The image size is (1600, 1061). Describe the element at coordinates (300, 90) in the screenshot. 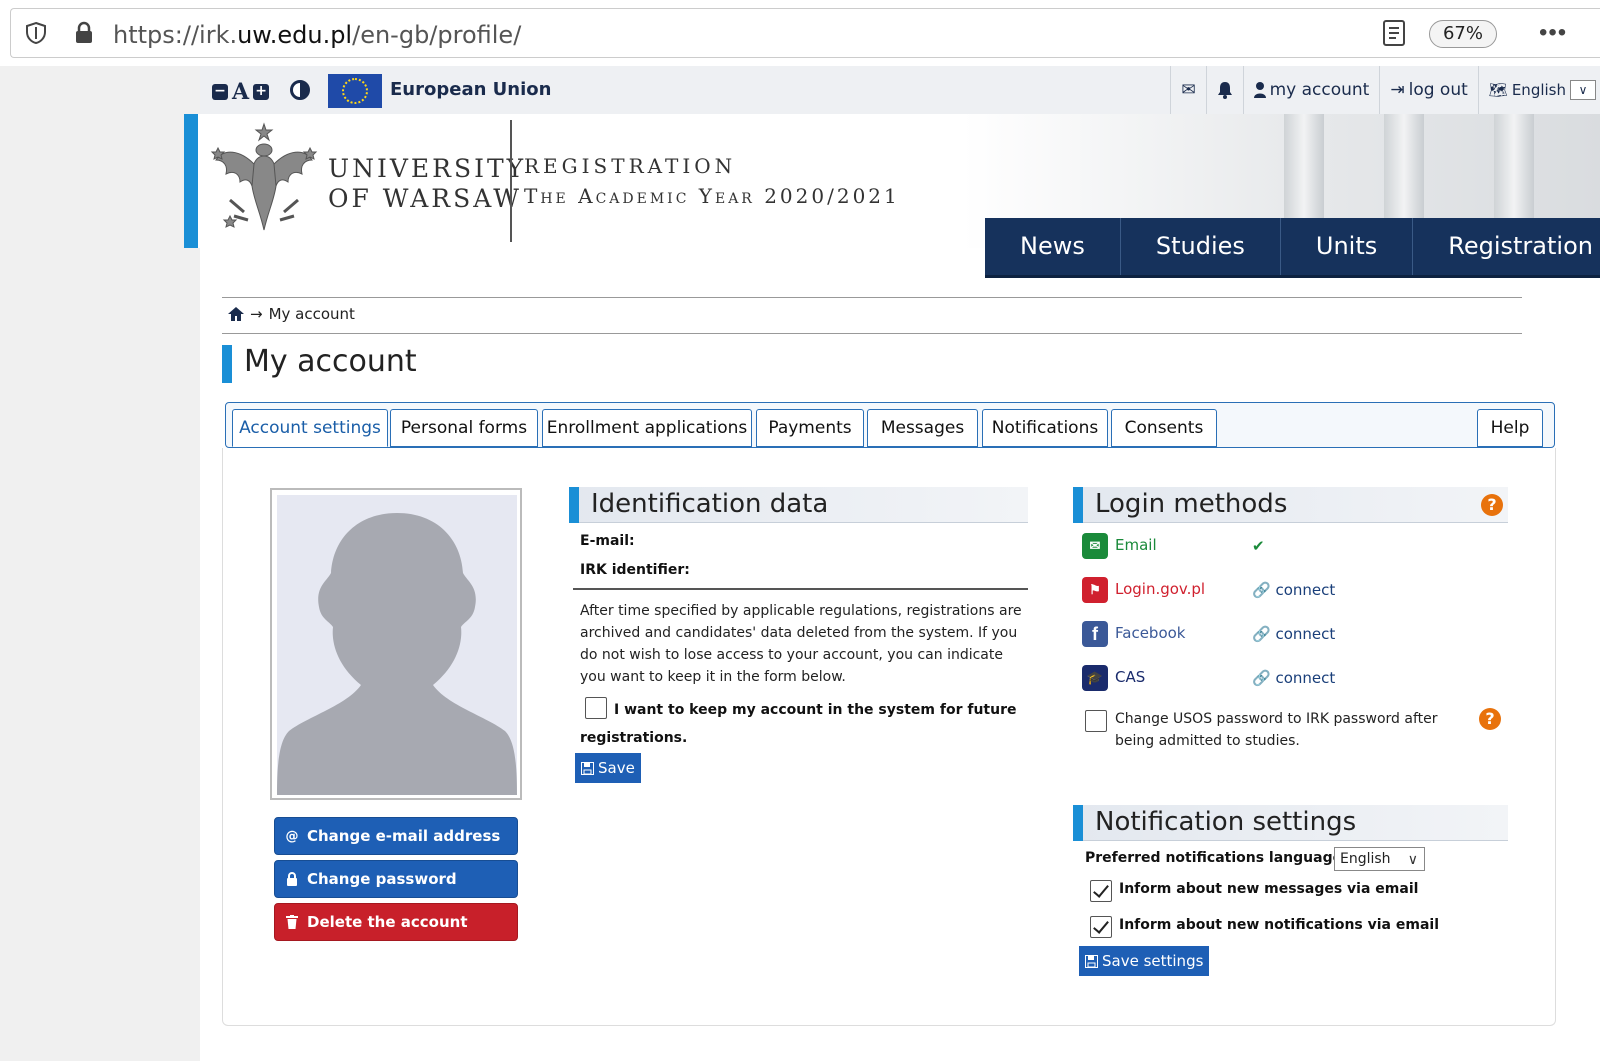

I see `contrast-icon` at that location.